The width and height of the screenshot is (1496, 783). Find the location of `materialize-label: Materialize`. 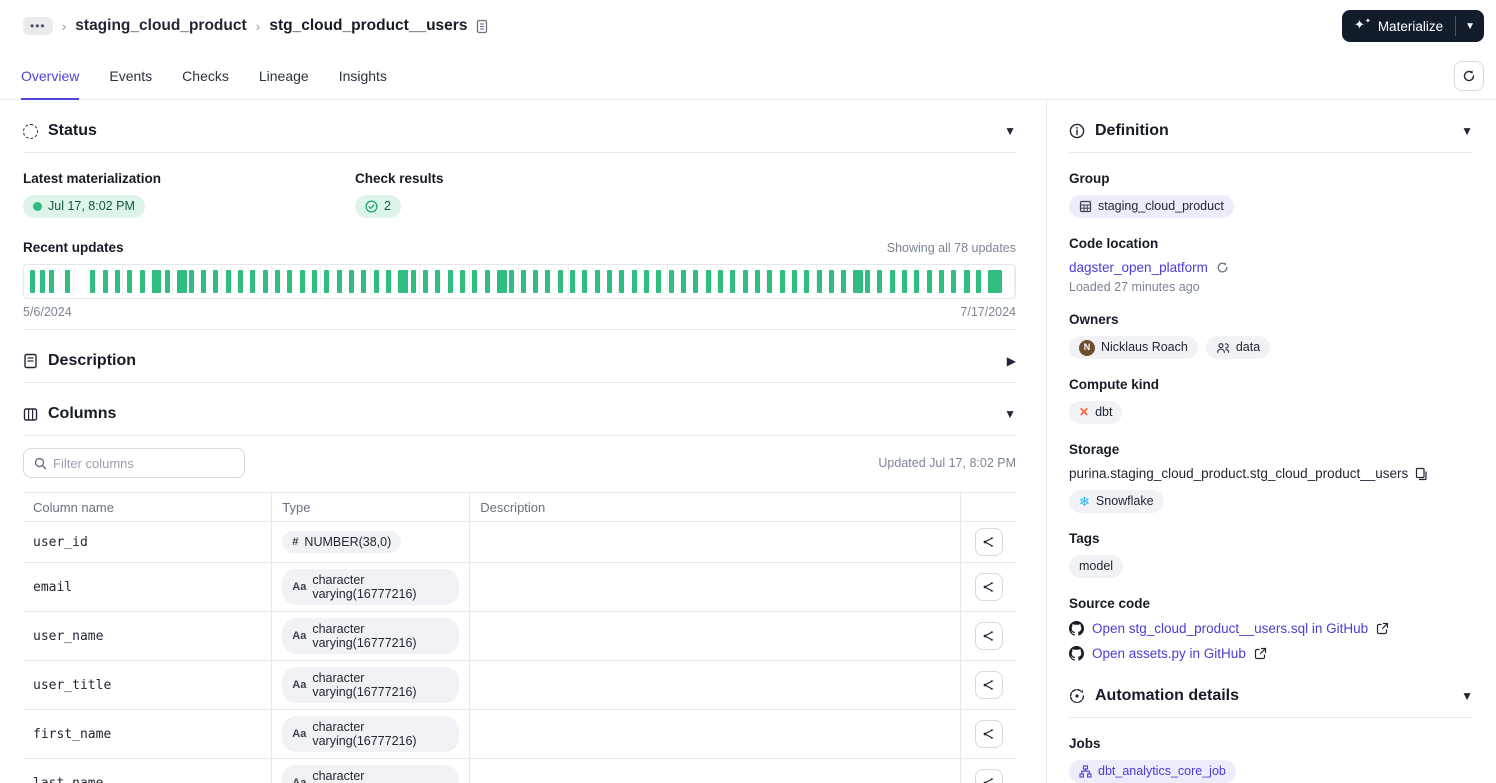

materialize-label: Materialize is located at coordinates (1410, 26).